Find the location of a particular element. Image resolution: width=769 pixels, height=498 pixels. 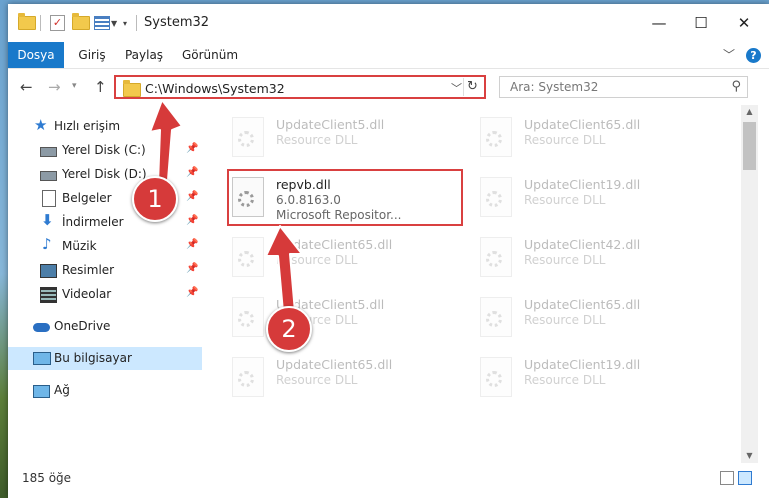

arrow-to-address-bar is located at coordinates (166, 142).